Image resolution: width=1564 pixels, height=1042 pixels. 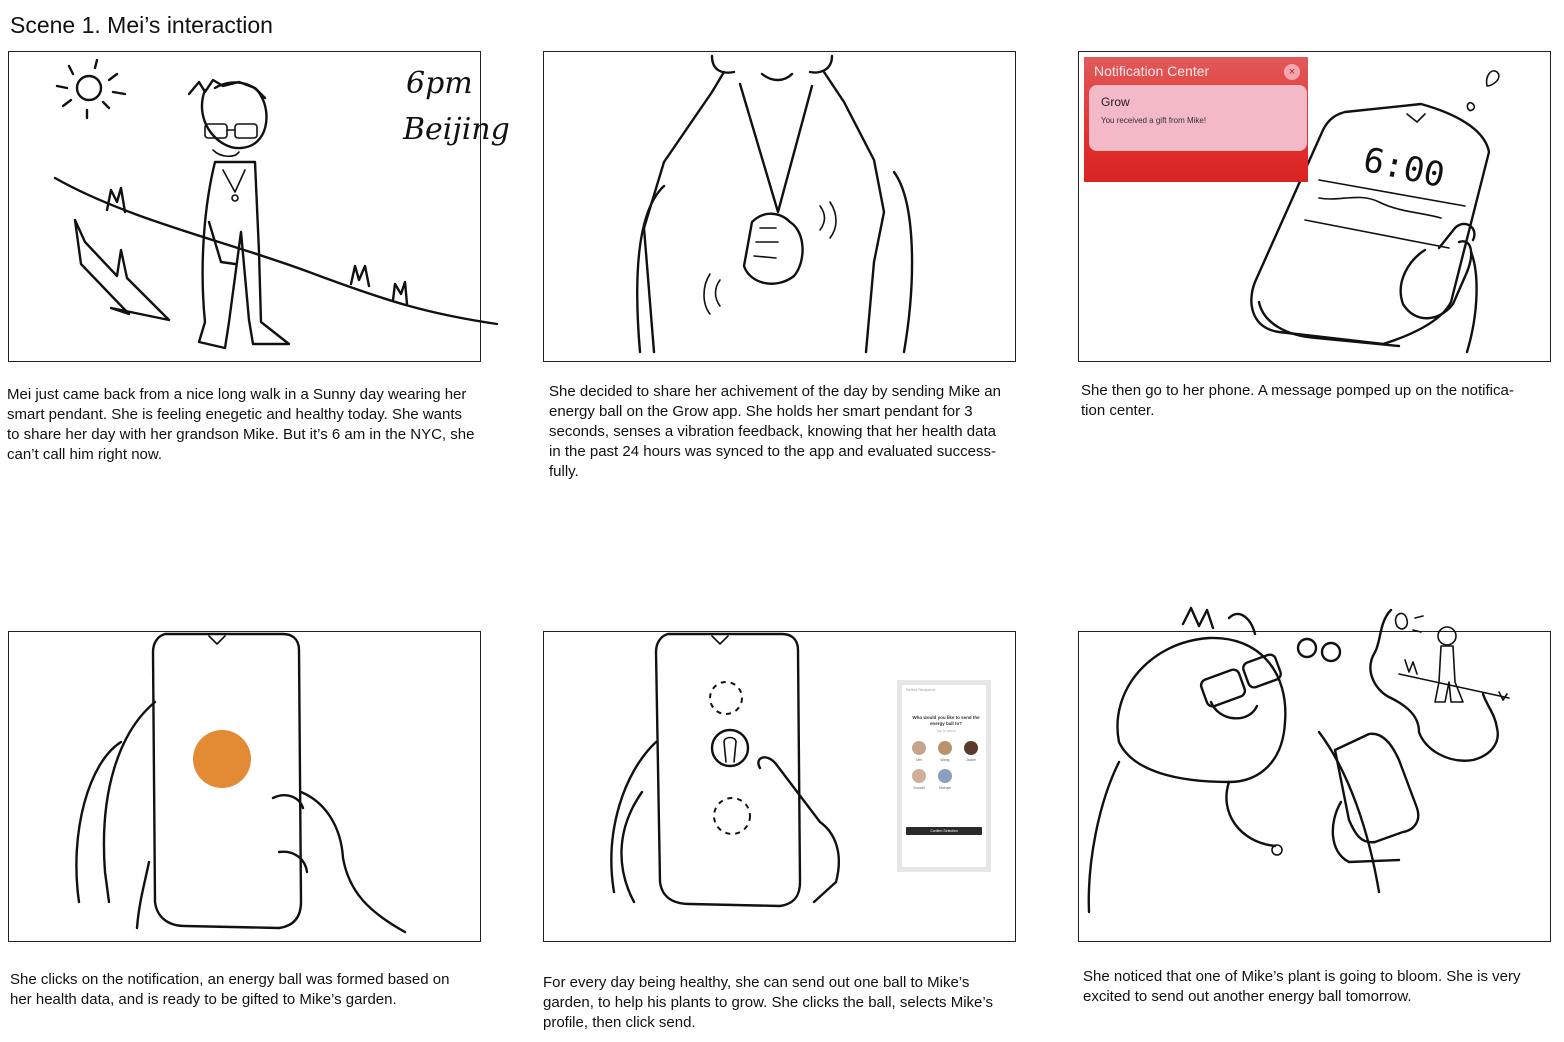 What do you see at coordinates (1152, 71) in the screenshot?
I see `notification-header: Notification Center` at bounding box center [1152, 71].